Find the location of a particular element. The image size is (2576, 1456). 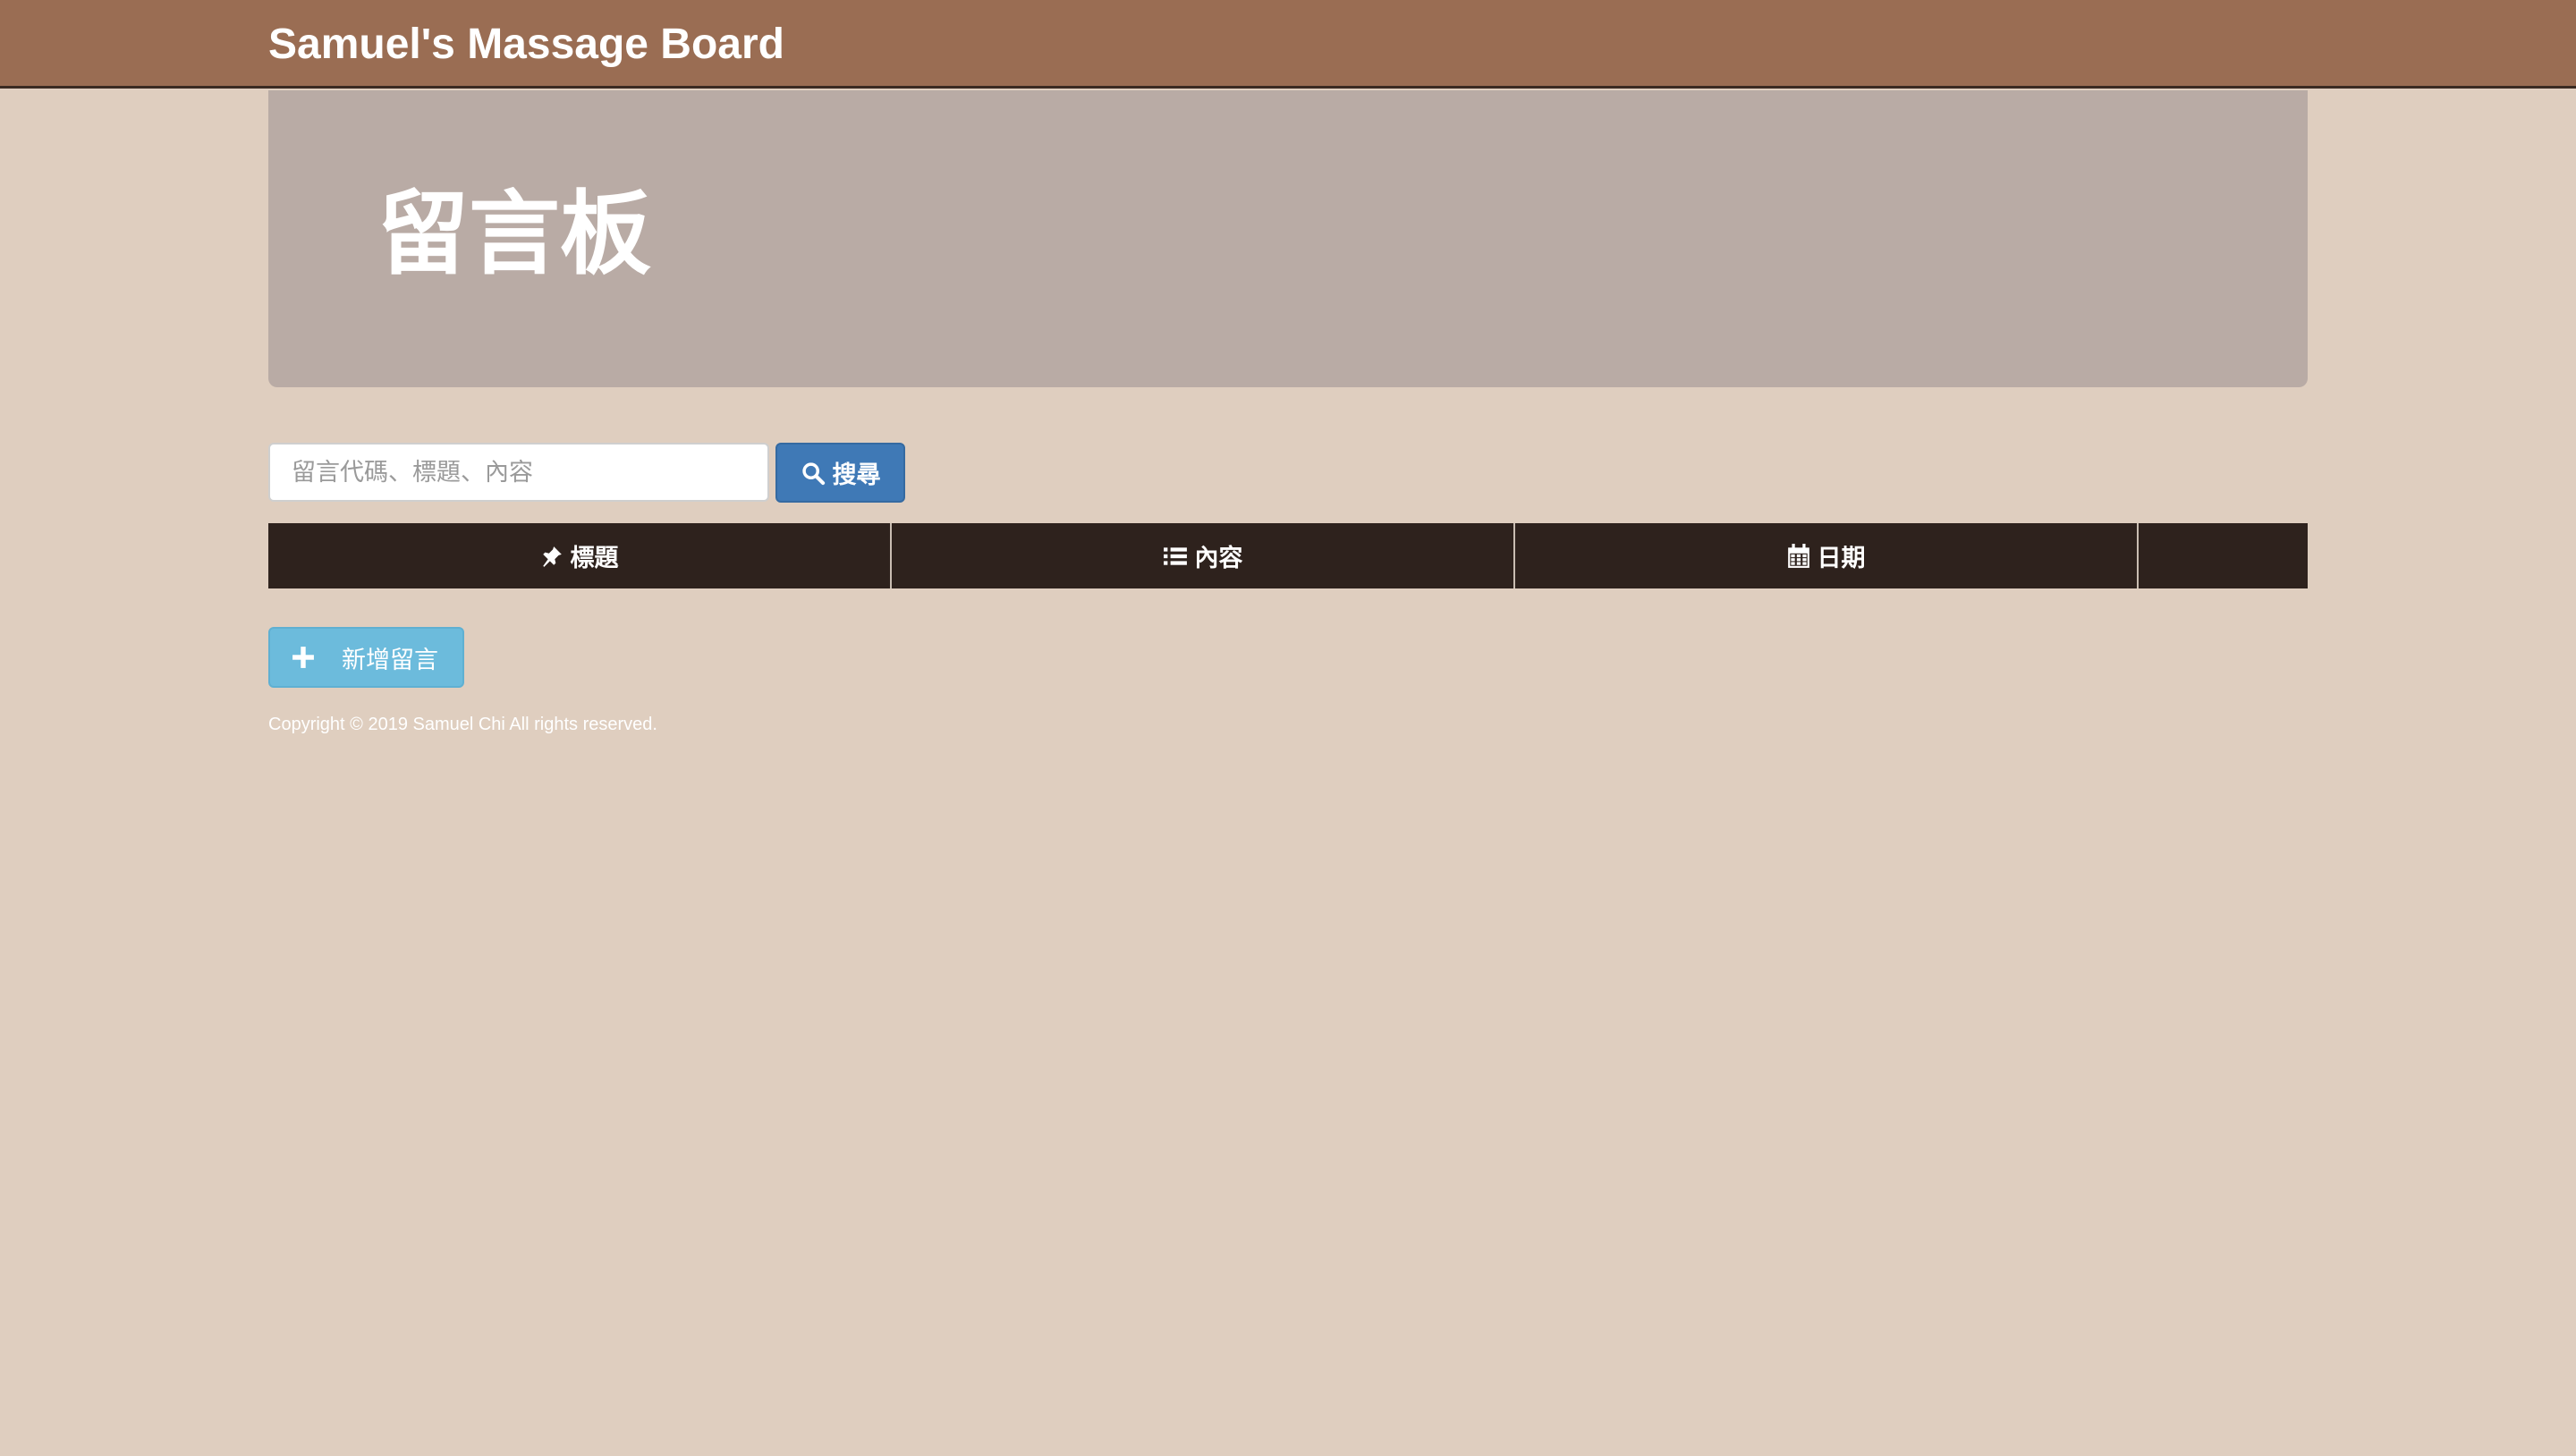

pin-icon is located at coordinates (552, 556).